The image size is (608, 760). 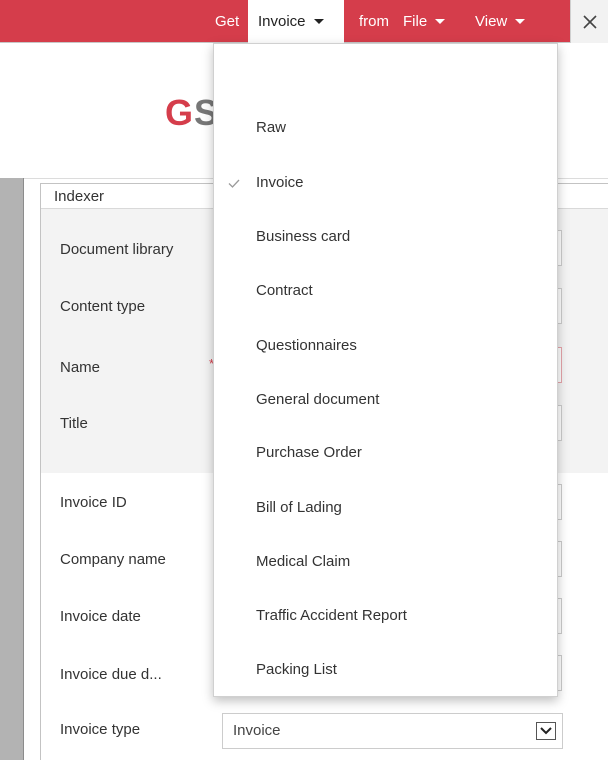 I want to click on field-label-content-type: Content type, so click(x=103, y=306).